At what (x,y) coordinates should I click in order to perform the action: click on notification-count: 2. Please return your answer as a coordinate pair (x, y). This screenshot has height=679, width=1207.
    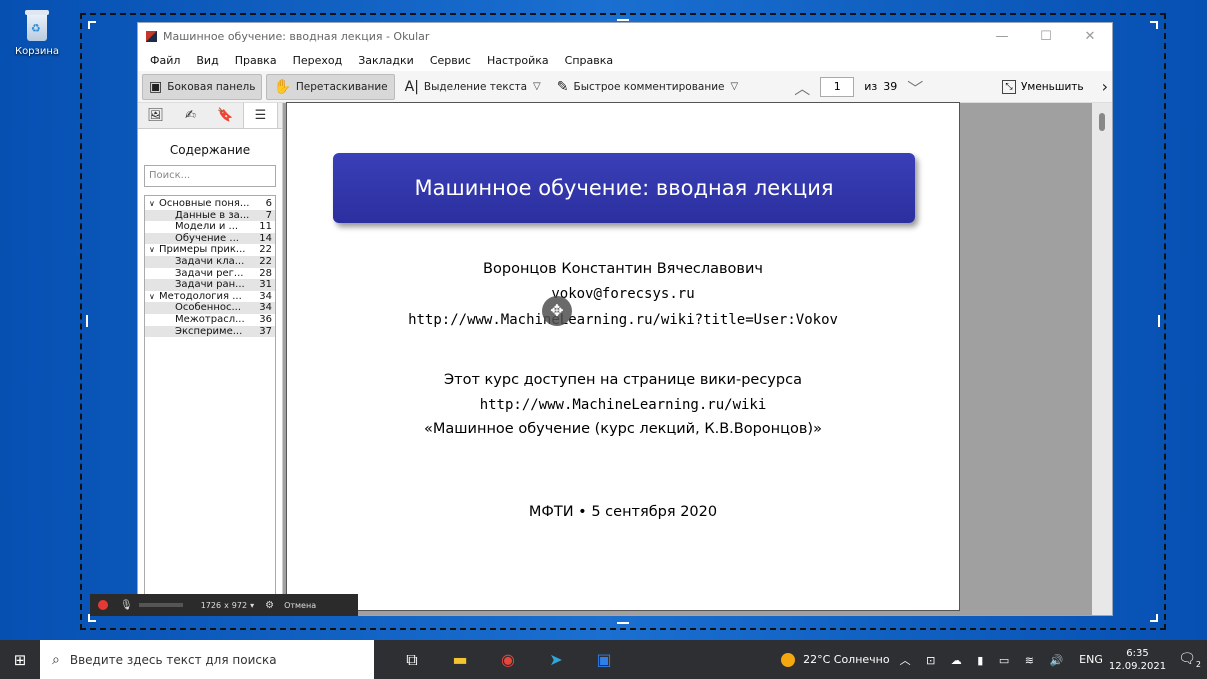
    Looking at the image, I should click on (1198, 664).